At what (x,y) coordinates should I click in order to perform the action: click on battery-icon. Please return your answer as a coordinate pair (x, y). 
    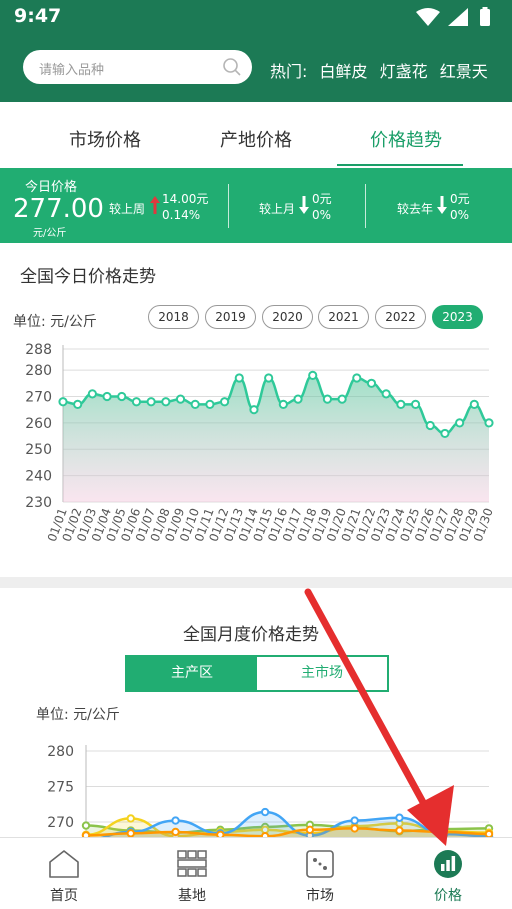
    Looking at the image, I should click on (485, 17).